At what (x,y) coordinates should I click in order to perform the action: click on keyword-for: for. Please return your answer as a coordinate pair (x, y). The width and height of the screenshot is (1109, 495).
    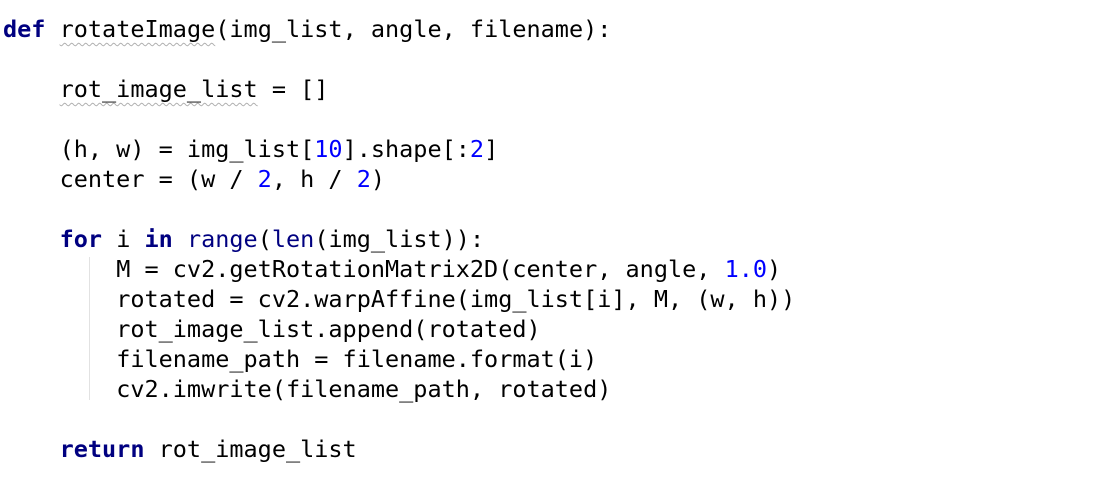
    Looking at the image, I should click on (81, 239).